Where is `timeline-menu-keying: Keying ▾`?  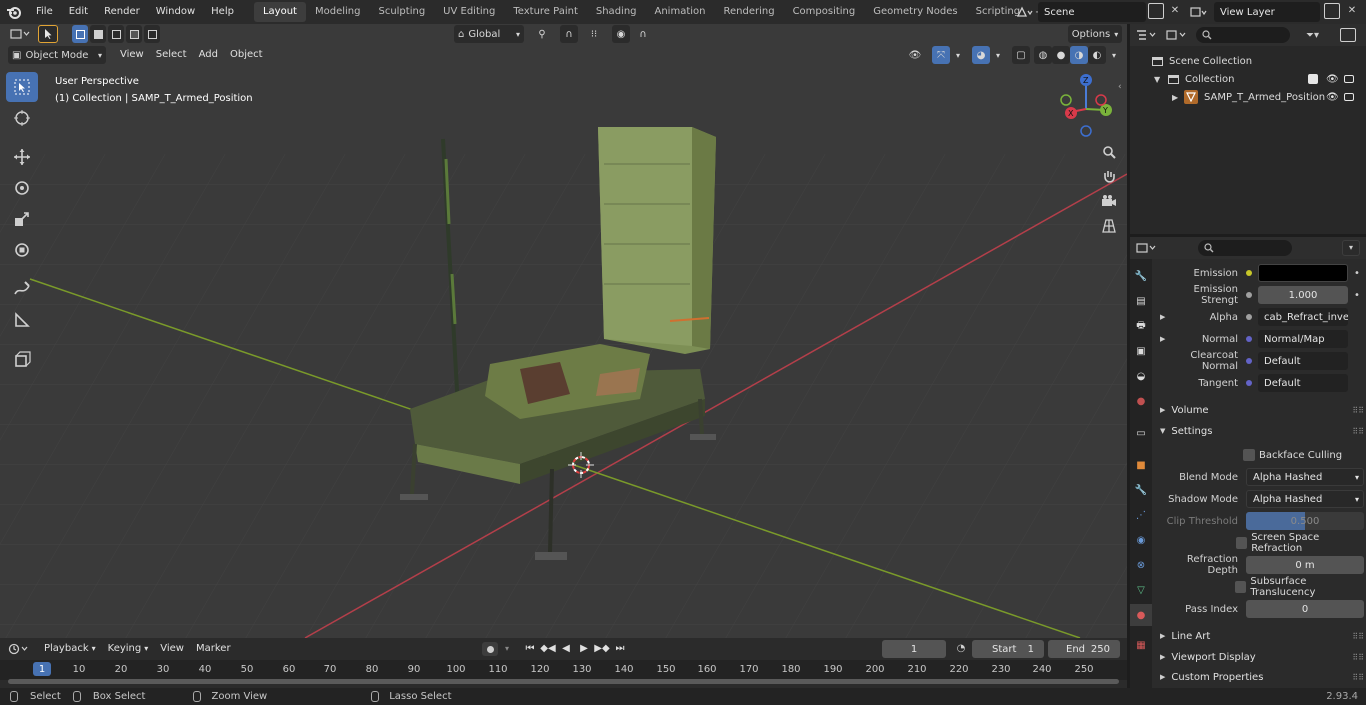 timeline-menu-keying: Keying ▾ is located at coordinates (128, 649).